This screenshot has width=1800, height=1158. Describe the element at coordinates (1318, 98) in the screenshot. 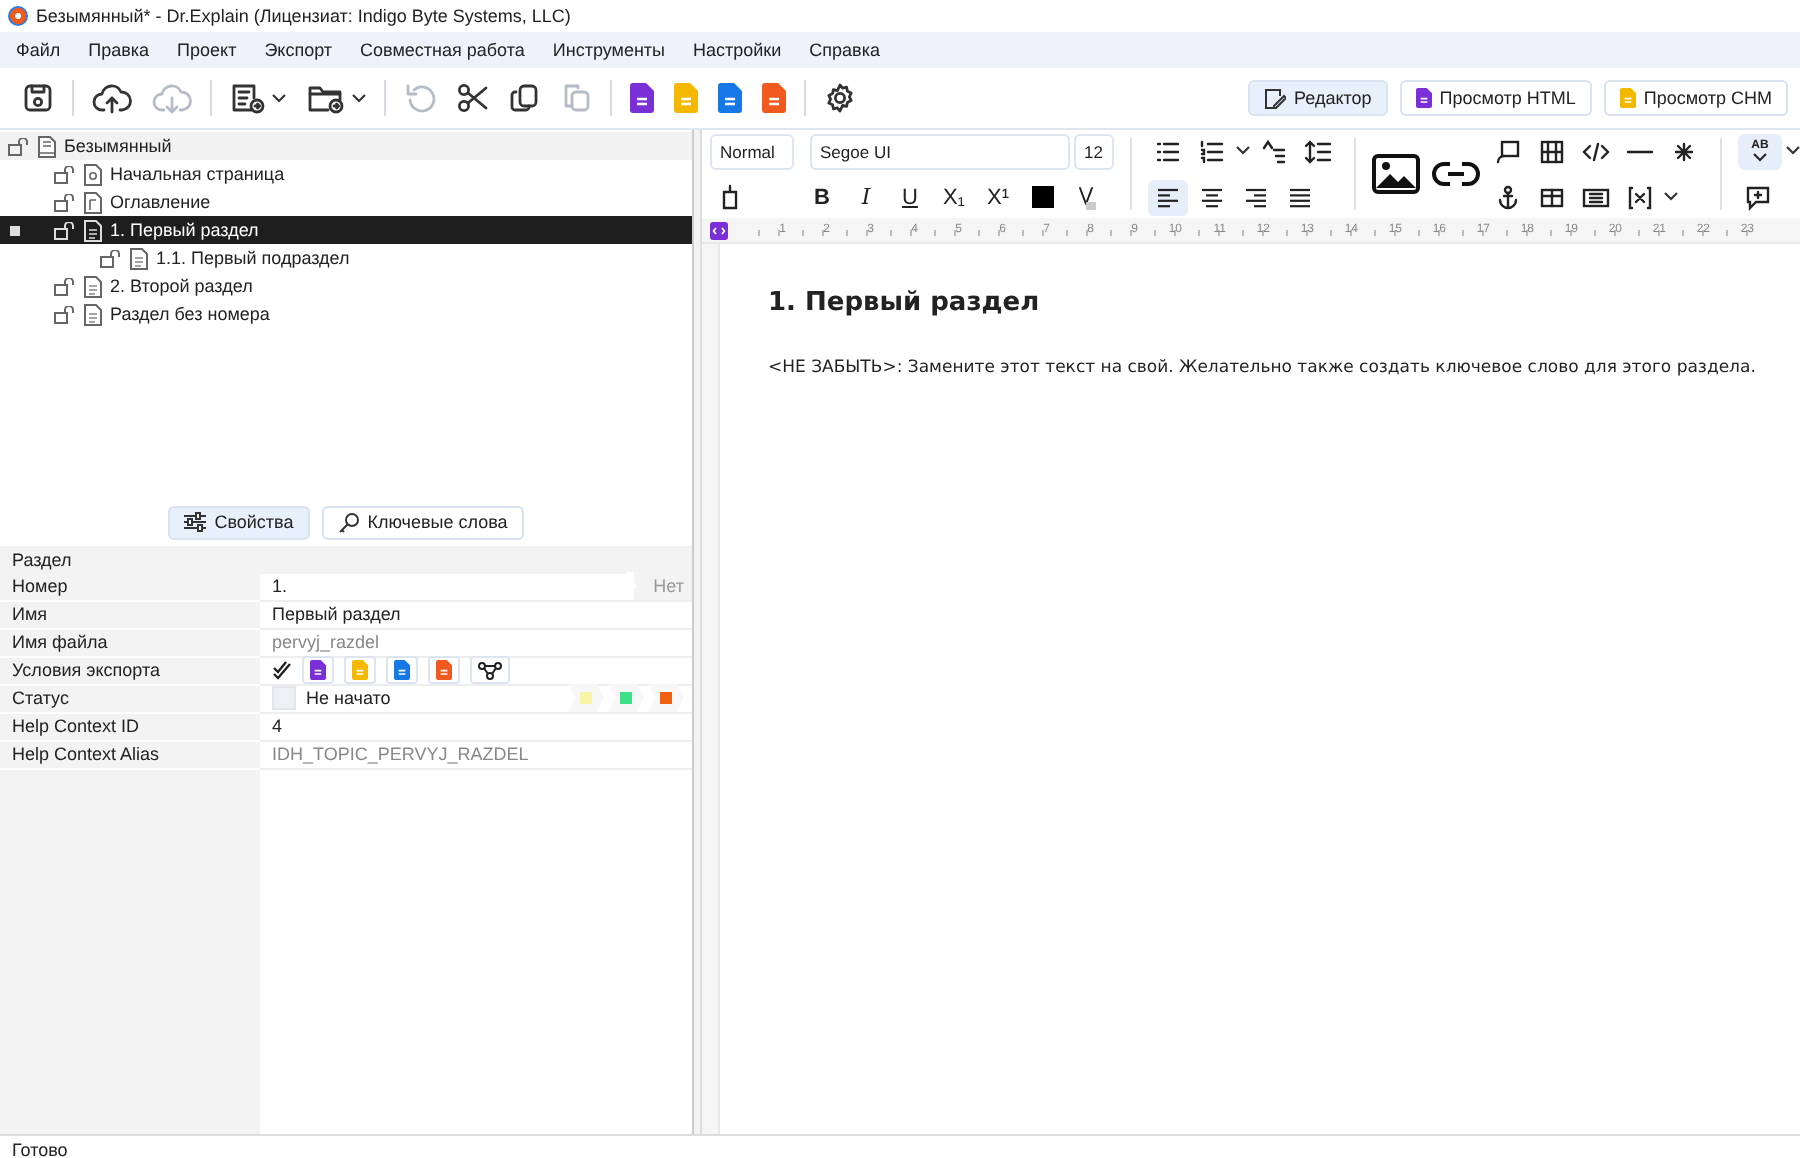

I see `view-tab: Редактор` at that location.